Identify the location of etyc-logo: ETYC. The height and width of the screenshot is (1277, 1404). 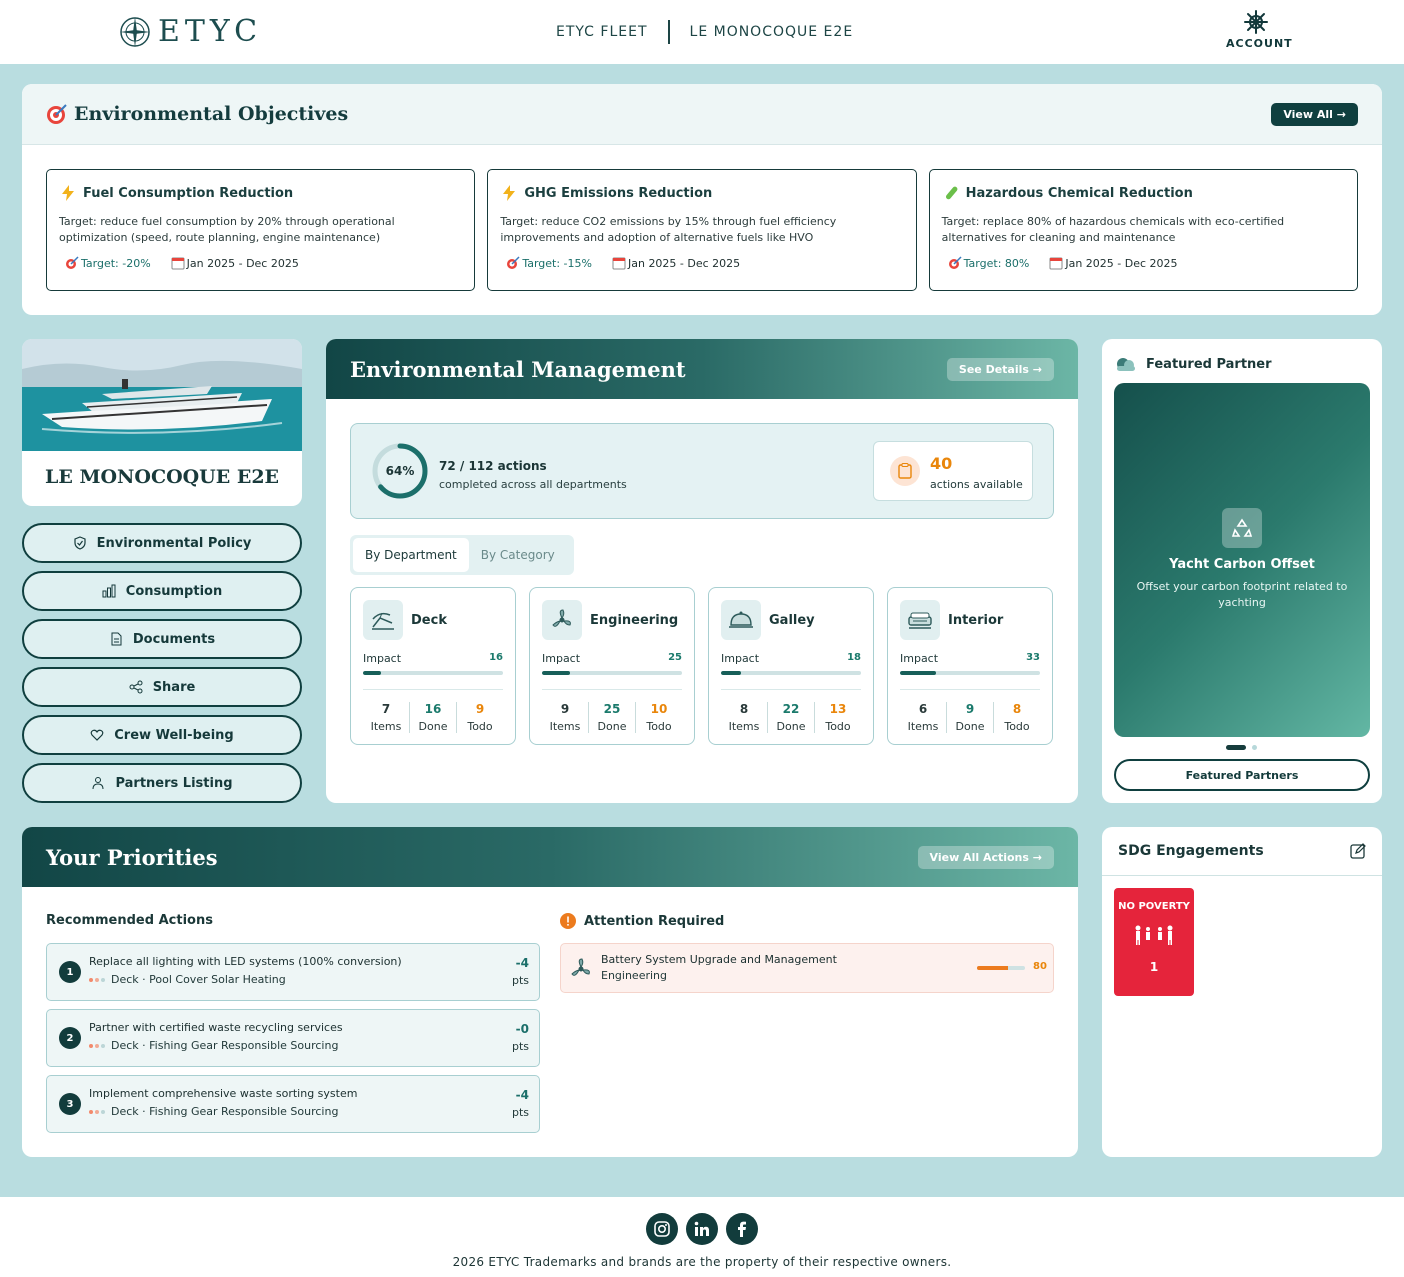
(190, 31).